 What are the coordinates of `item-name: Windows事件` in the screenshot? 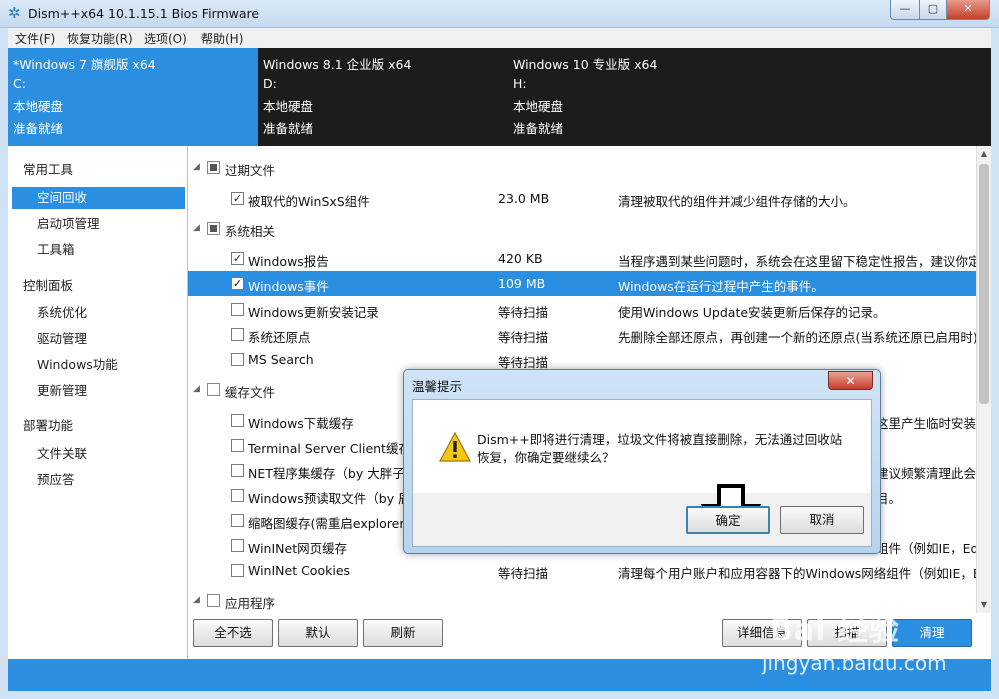 It's located at (288, 286).